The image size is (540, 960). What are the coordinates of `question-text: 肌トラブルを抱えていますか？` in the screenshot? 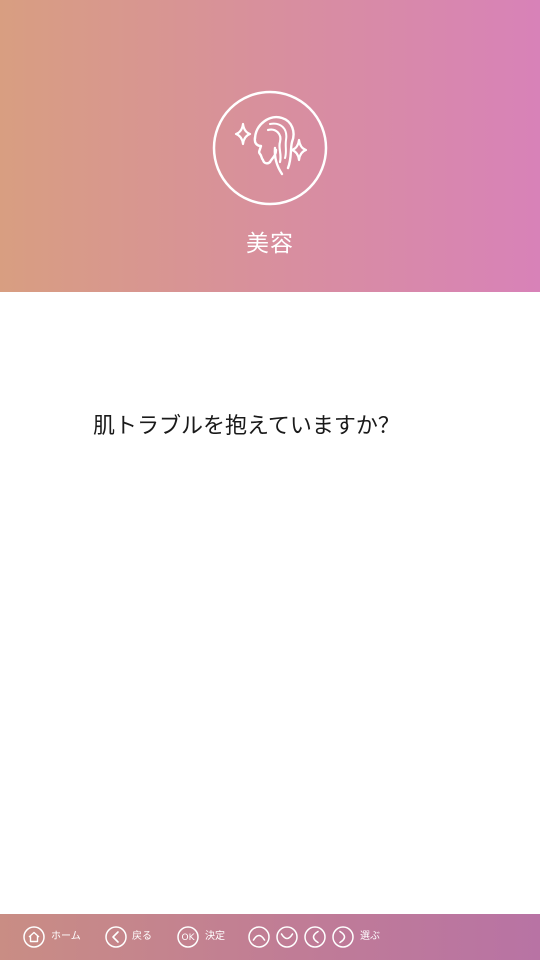 It's located at (246, 426).